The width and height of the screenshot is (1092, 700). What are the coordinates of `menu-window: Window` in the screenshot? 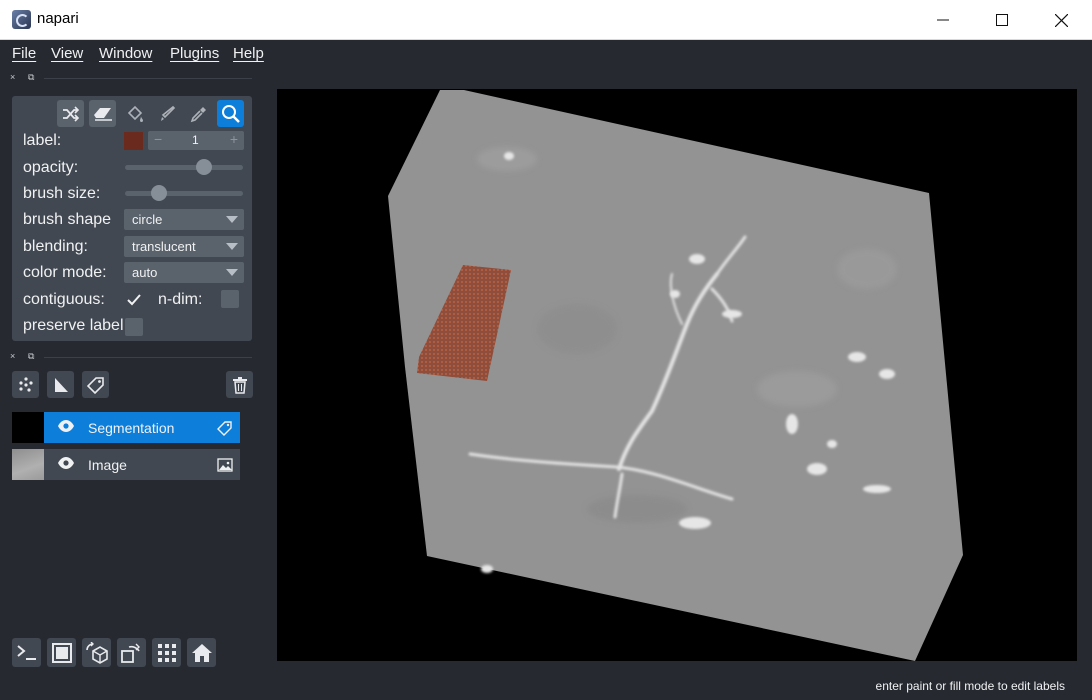 It's located at (125, 53).